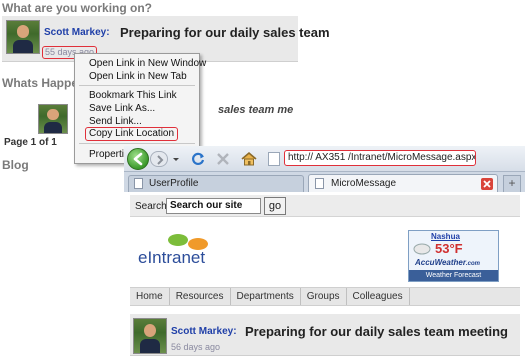 The width and height of the screenshot is (525, 356). I want to click on stop-button, so click(223, 159).